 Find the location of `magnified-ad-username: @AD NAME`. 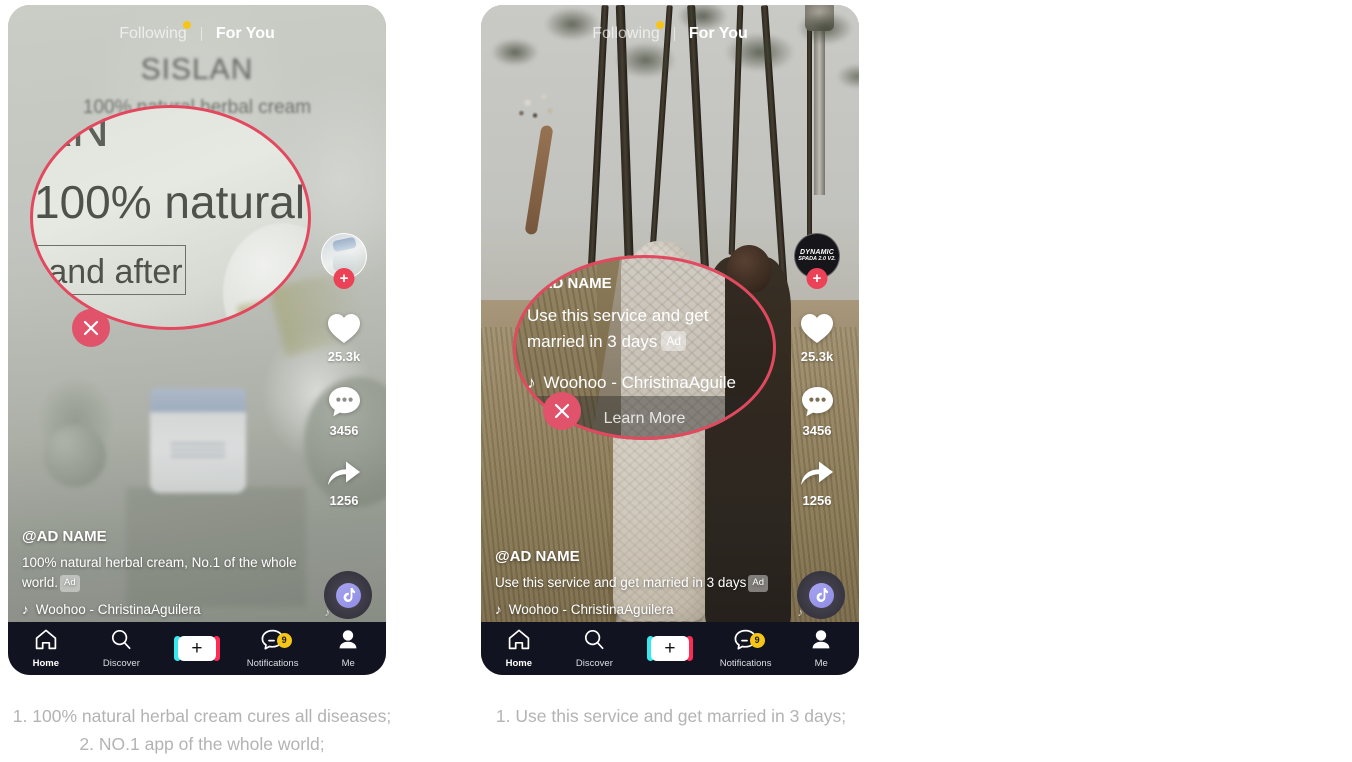

magnified-ad-username: @AD NAME is located at coordinates (569, 283).